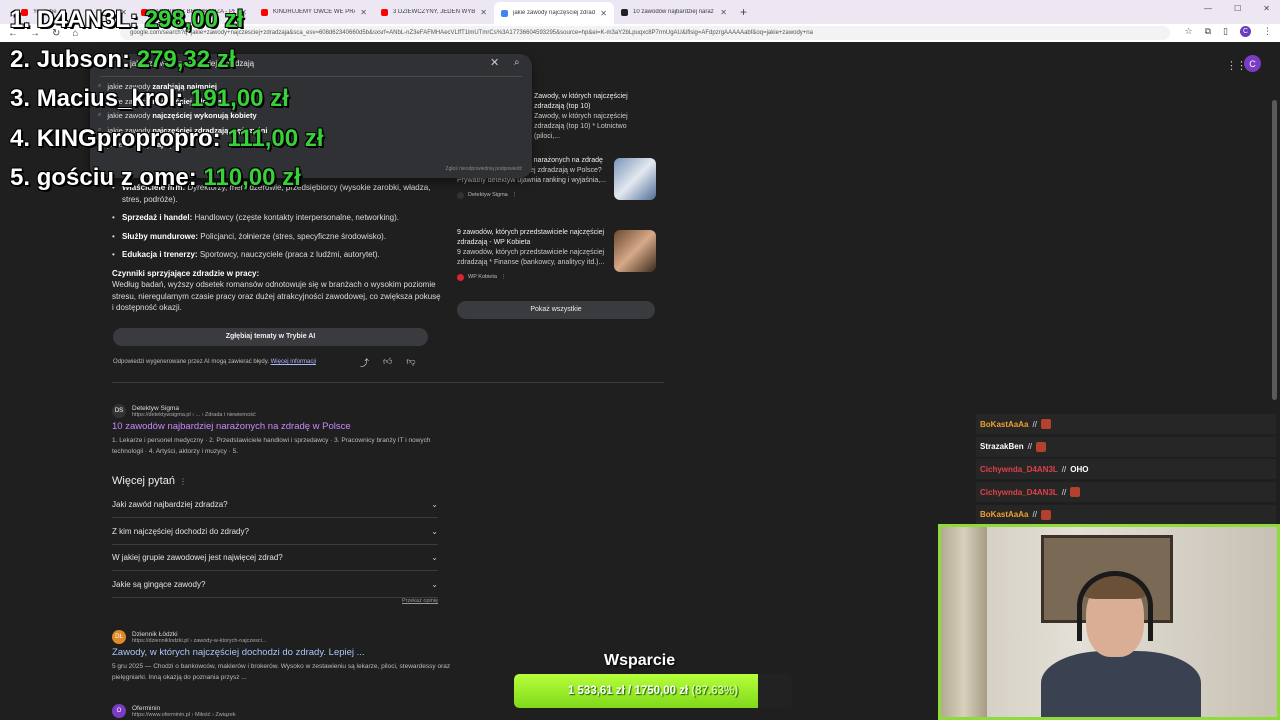  I want to click on browser-tab: KINDRUJEMY OWCE WE PRAW ✕, so click(314, 12).